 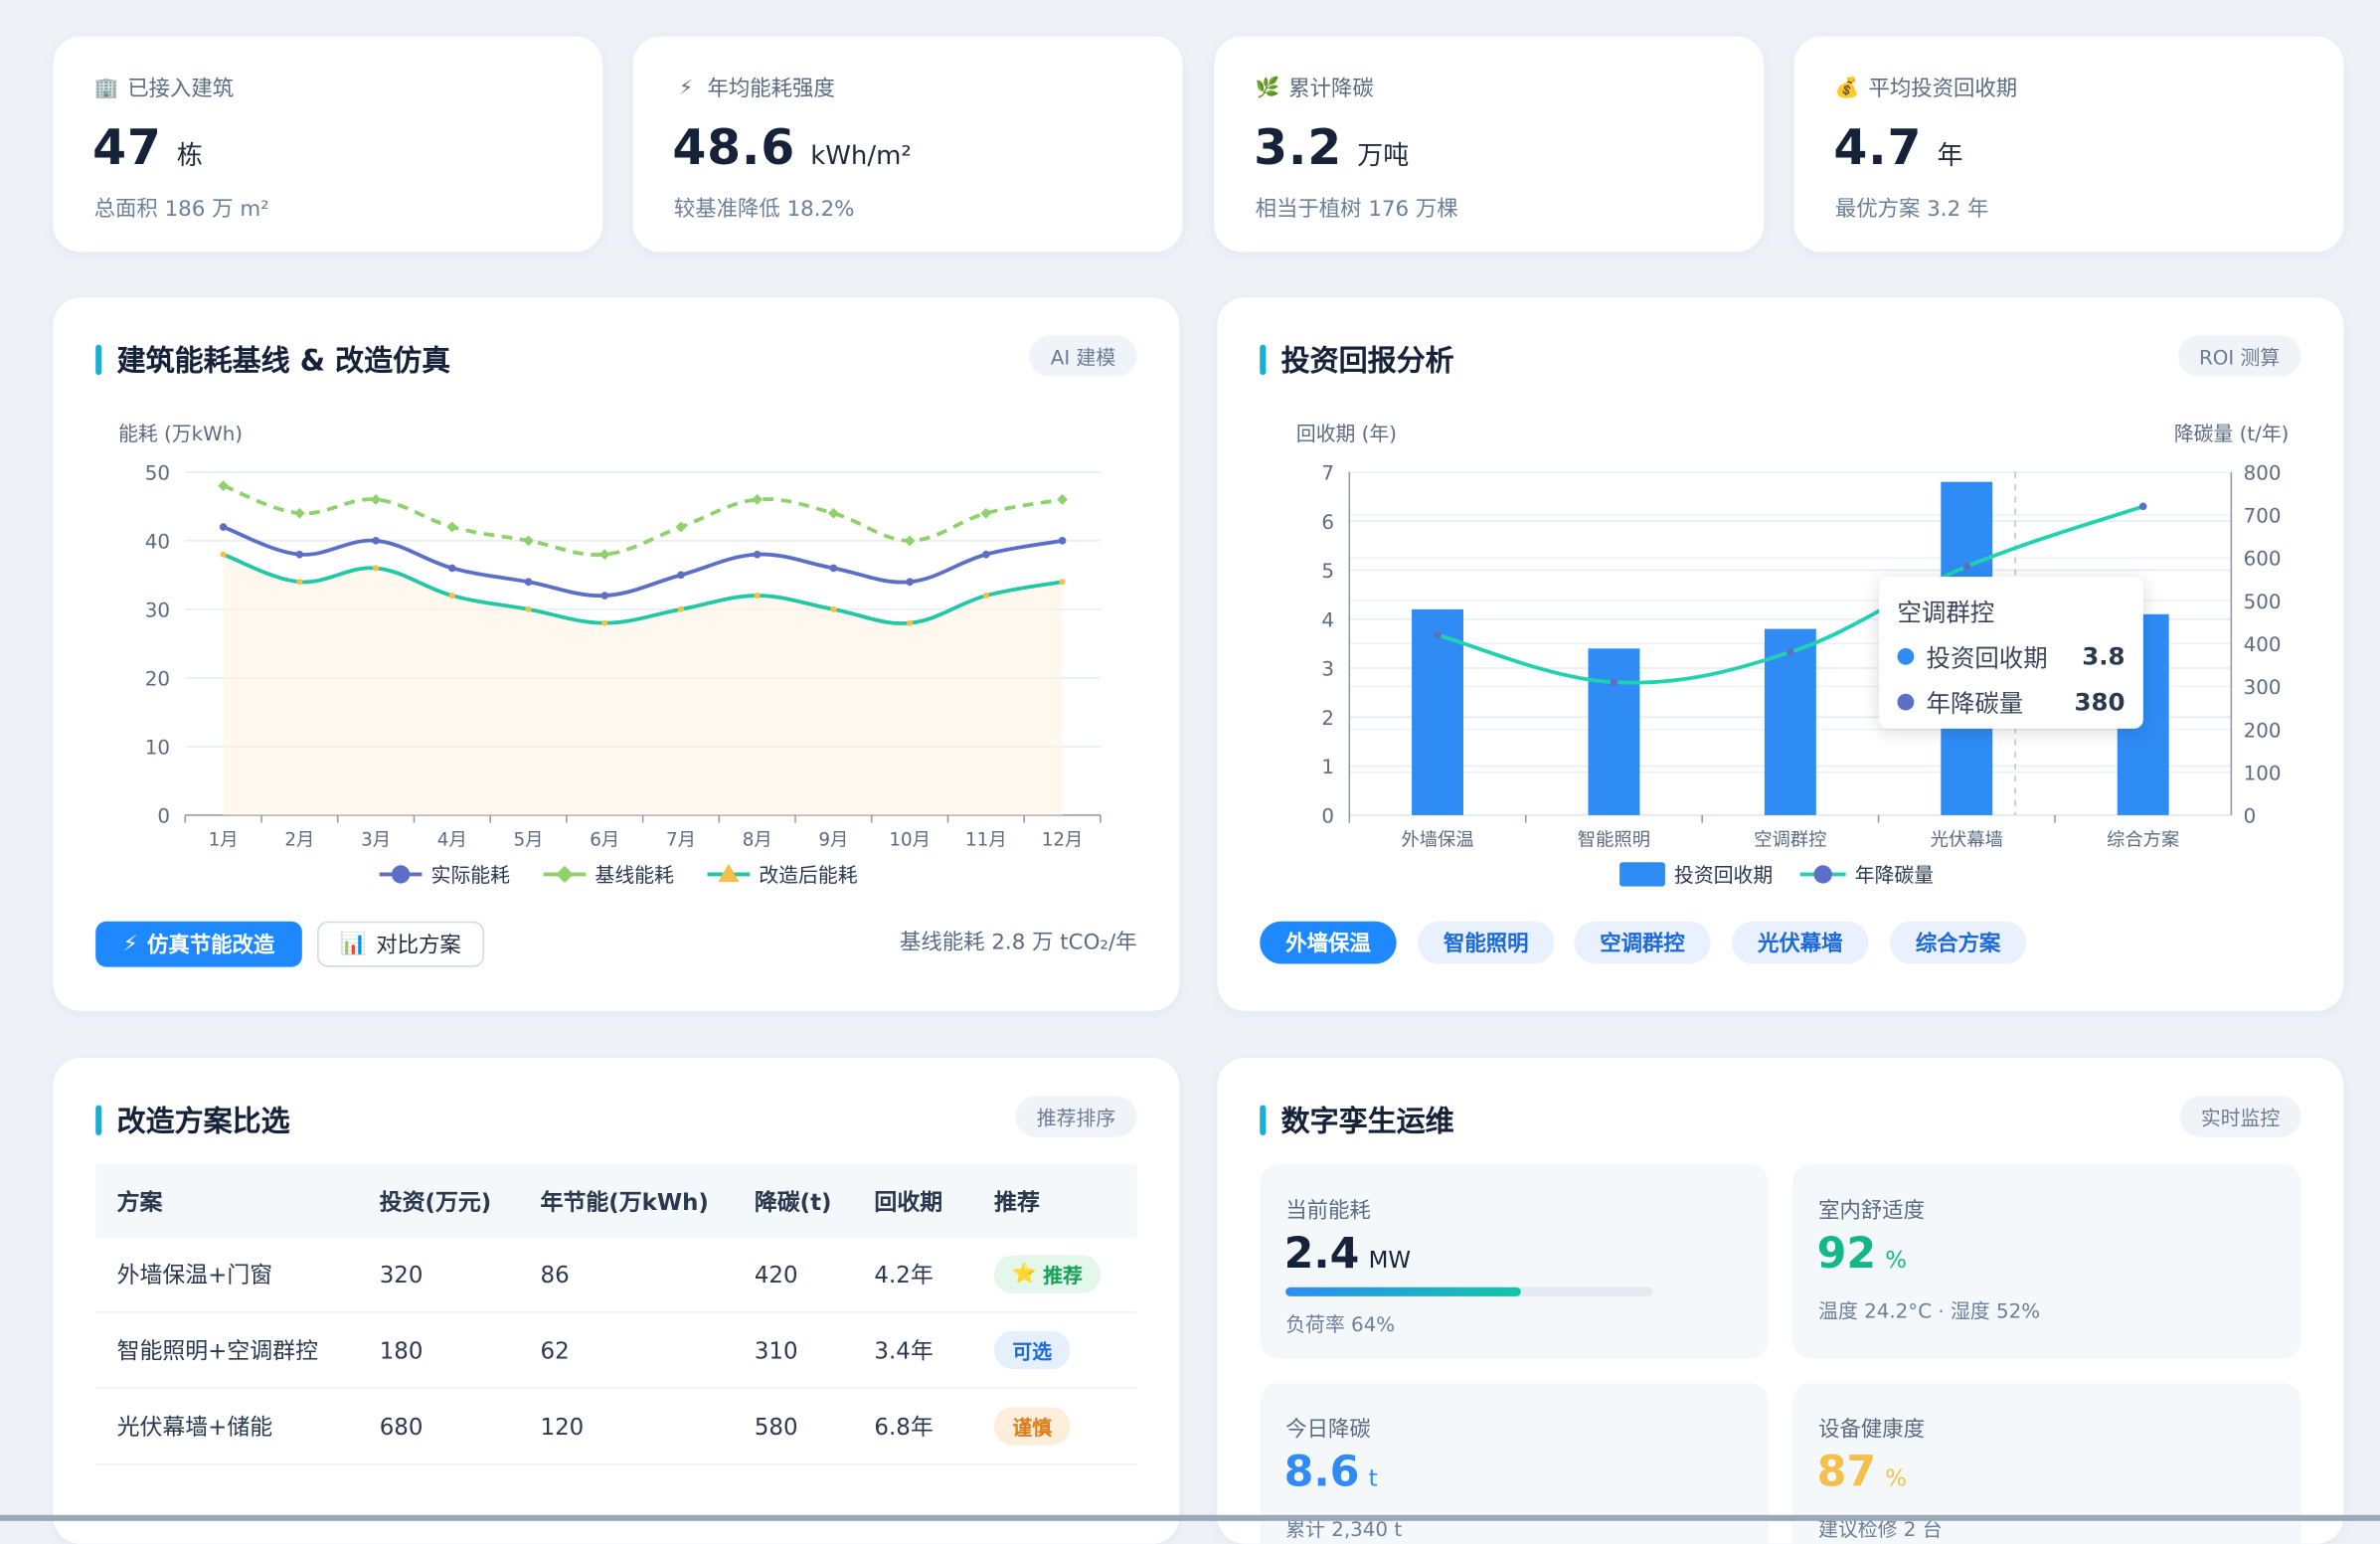 I want to click on panel-title: 数字孪生运维, so click(x=1367, y=1122).